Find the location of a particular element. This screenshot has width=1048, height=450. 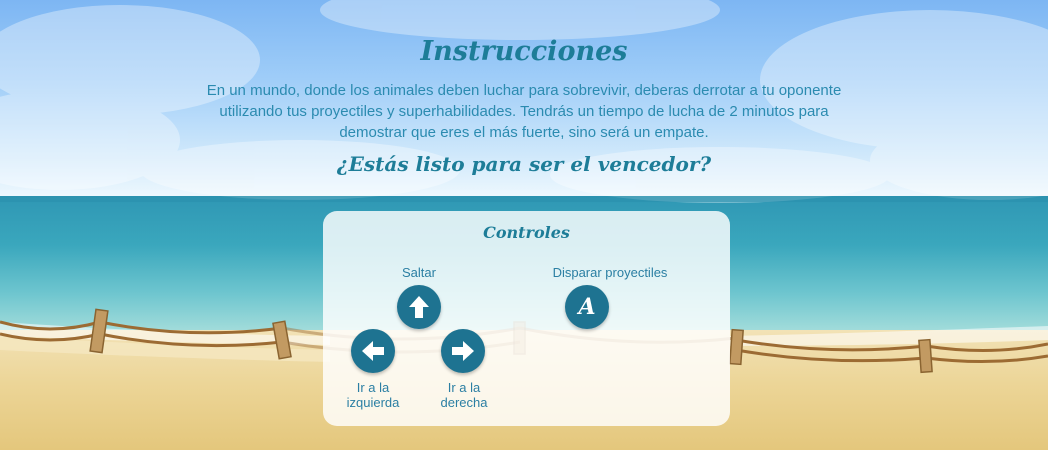

arrow-up-icon is located at coordinates (419, 307).